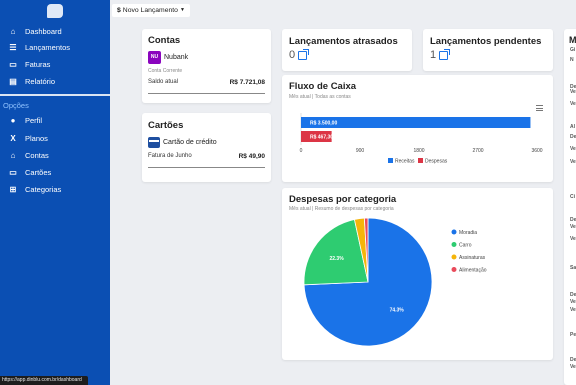 This screenshot has height=385, width=576. Describe the element at coordinates (13, 138) in the screenshot. I see `plan-icon: X` at that location.